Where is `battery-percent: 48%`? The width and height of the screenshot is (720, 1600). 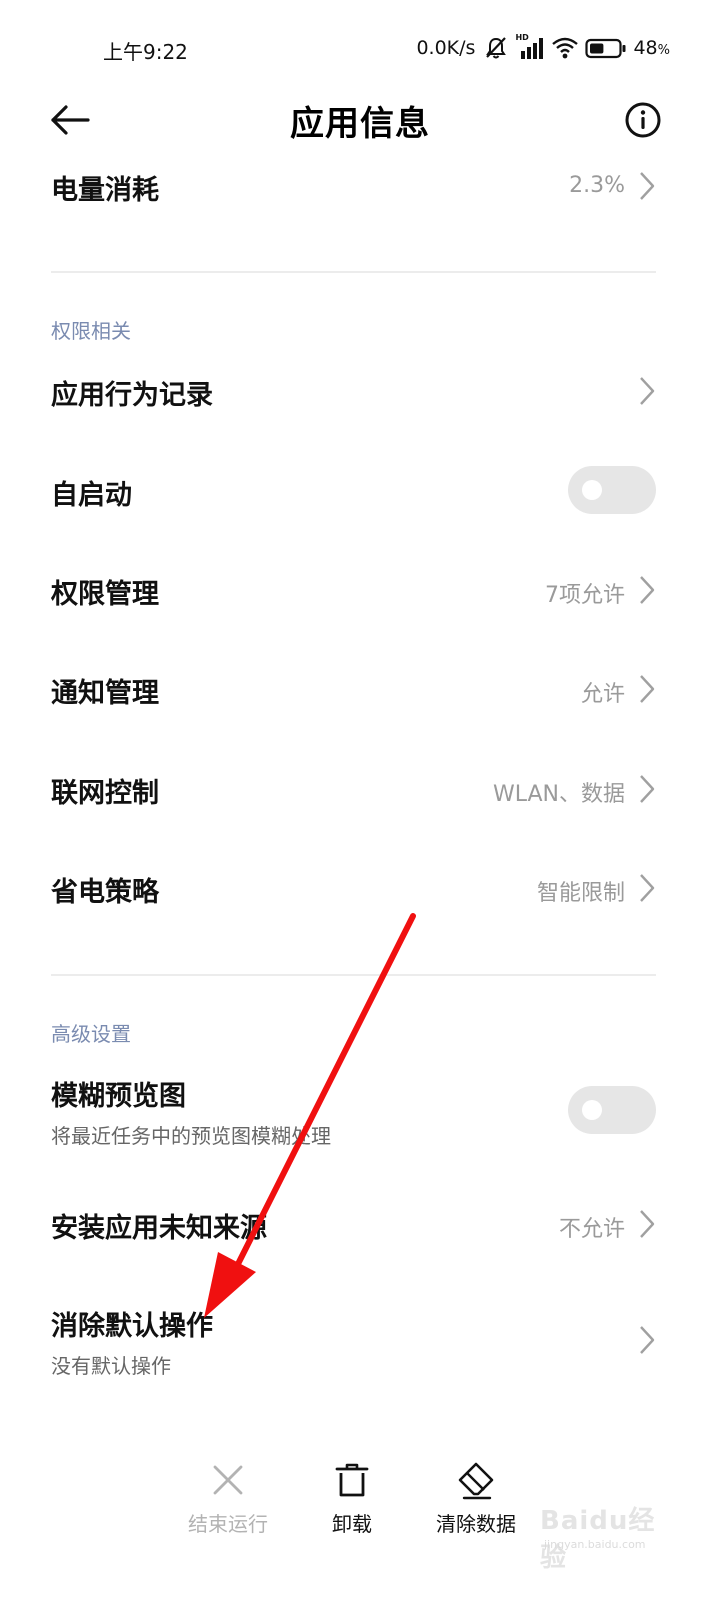 battery-percent: 48% is located at coordinates (651, 48).